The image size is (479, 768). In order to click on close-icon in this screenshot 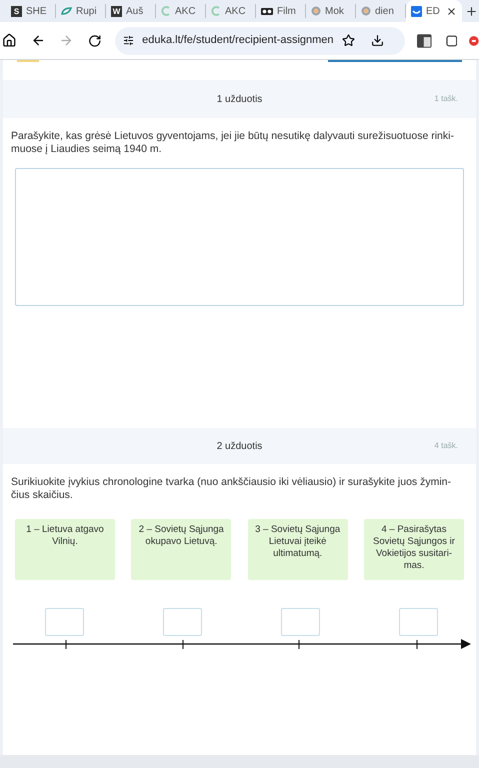, I will do `click(451, 11)`.